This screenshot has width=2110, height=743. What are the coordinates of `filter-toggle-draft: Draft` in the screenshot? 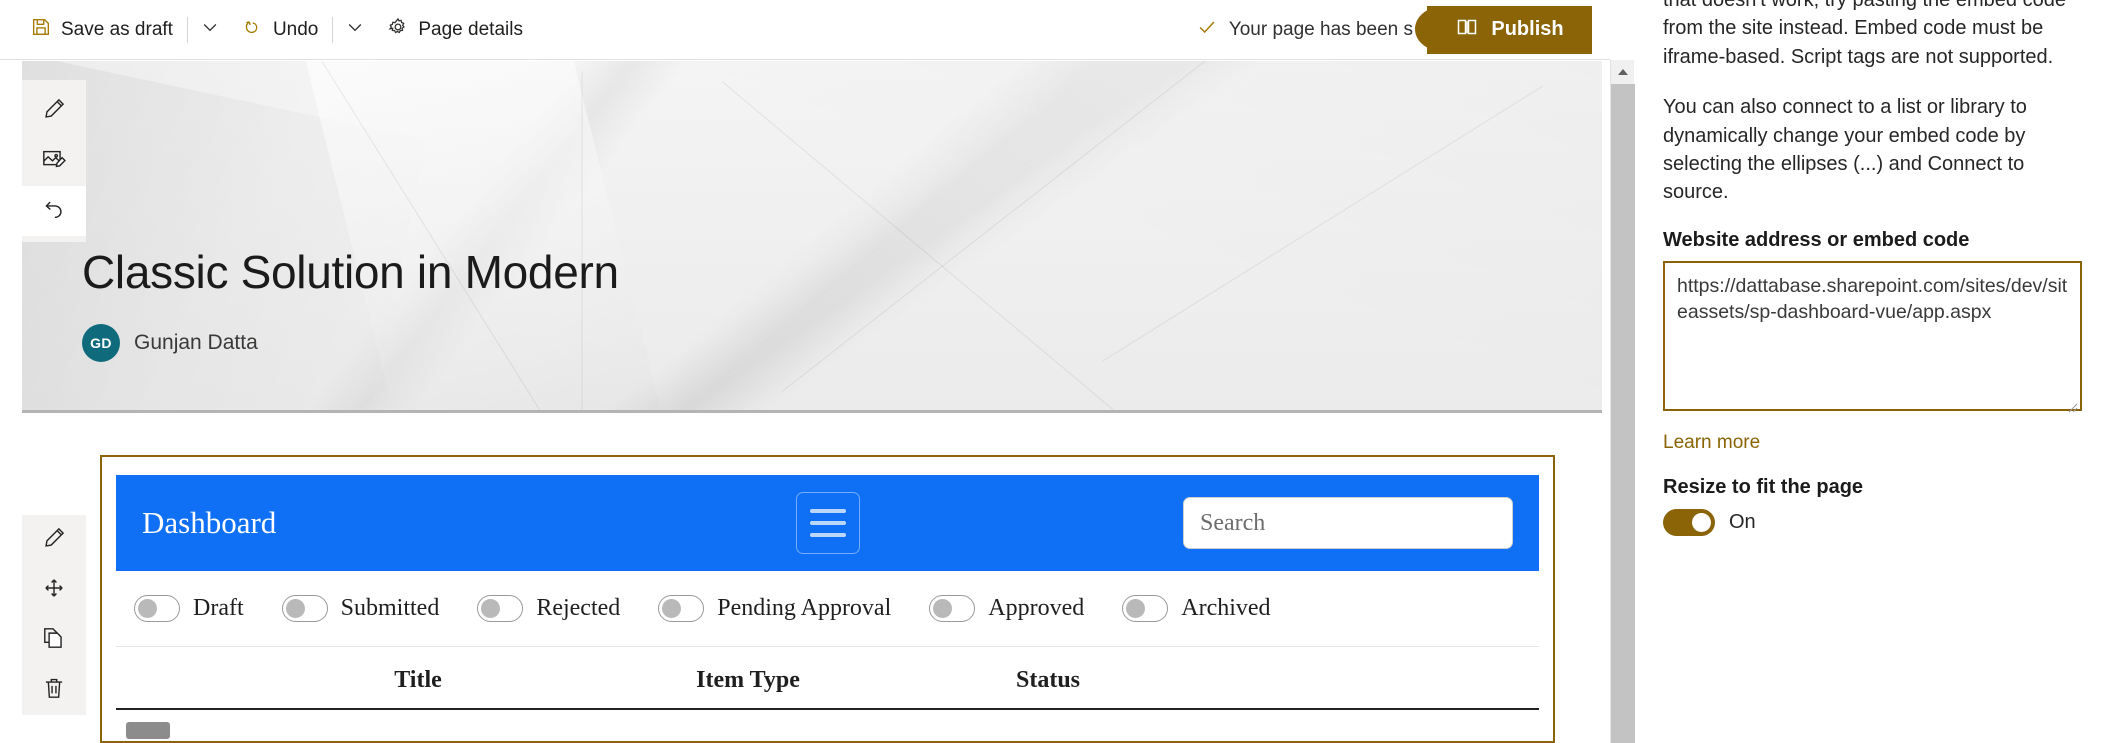 It's located at (189, 608).